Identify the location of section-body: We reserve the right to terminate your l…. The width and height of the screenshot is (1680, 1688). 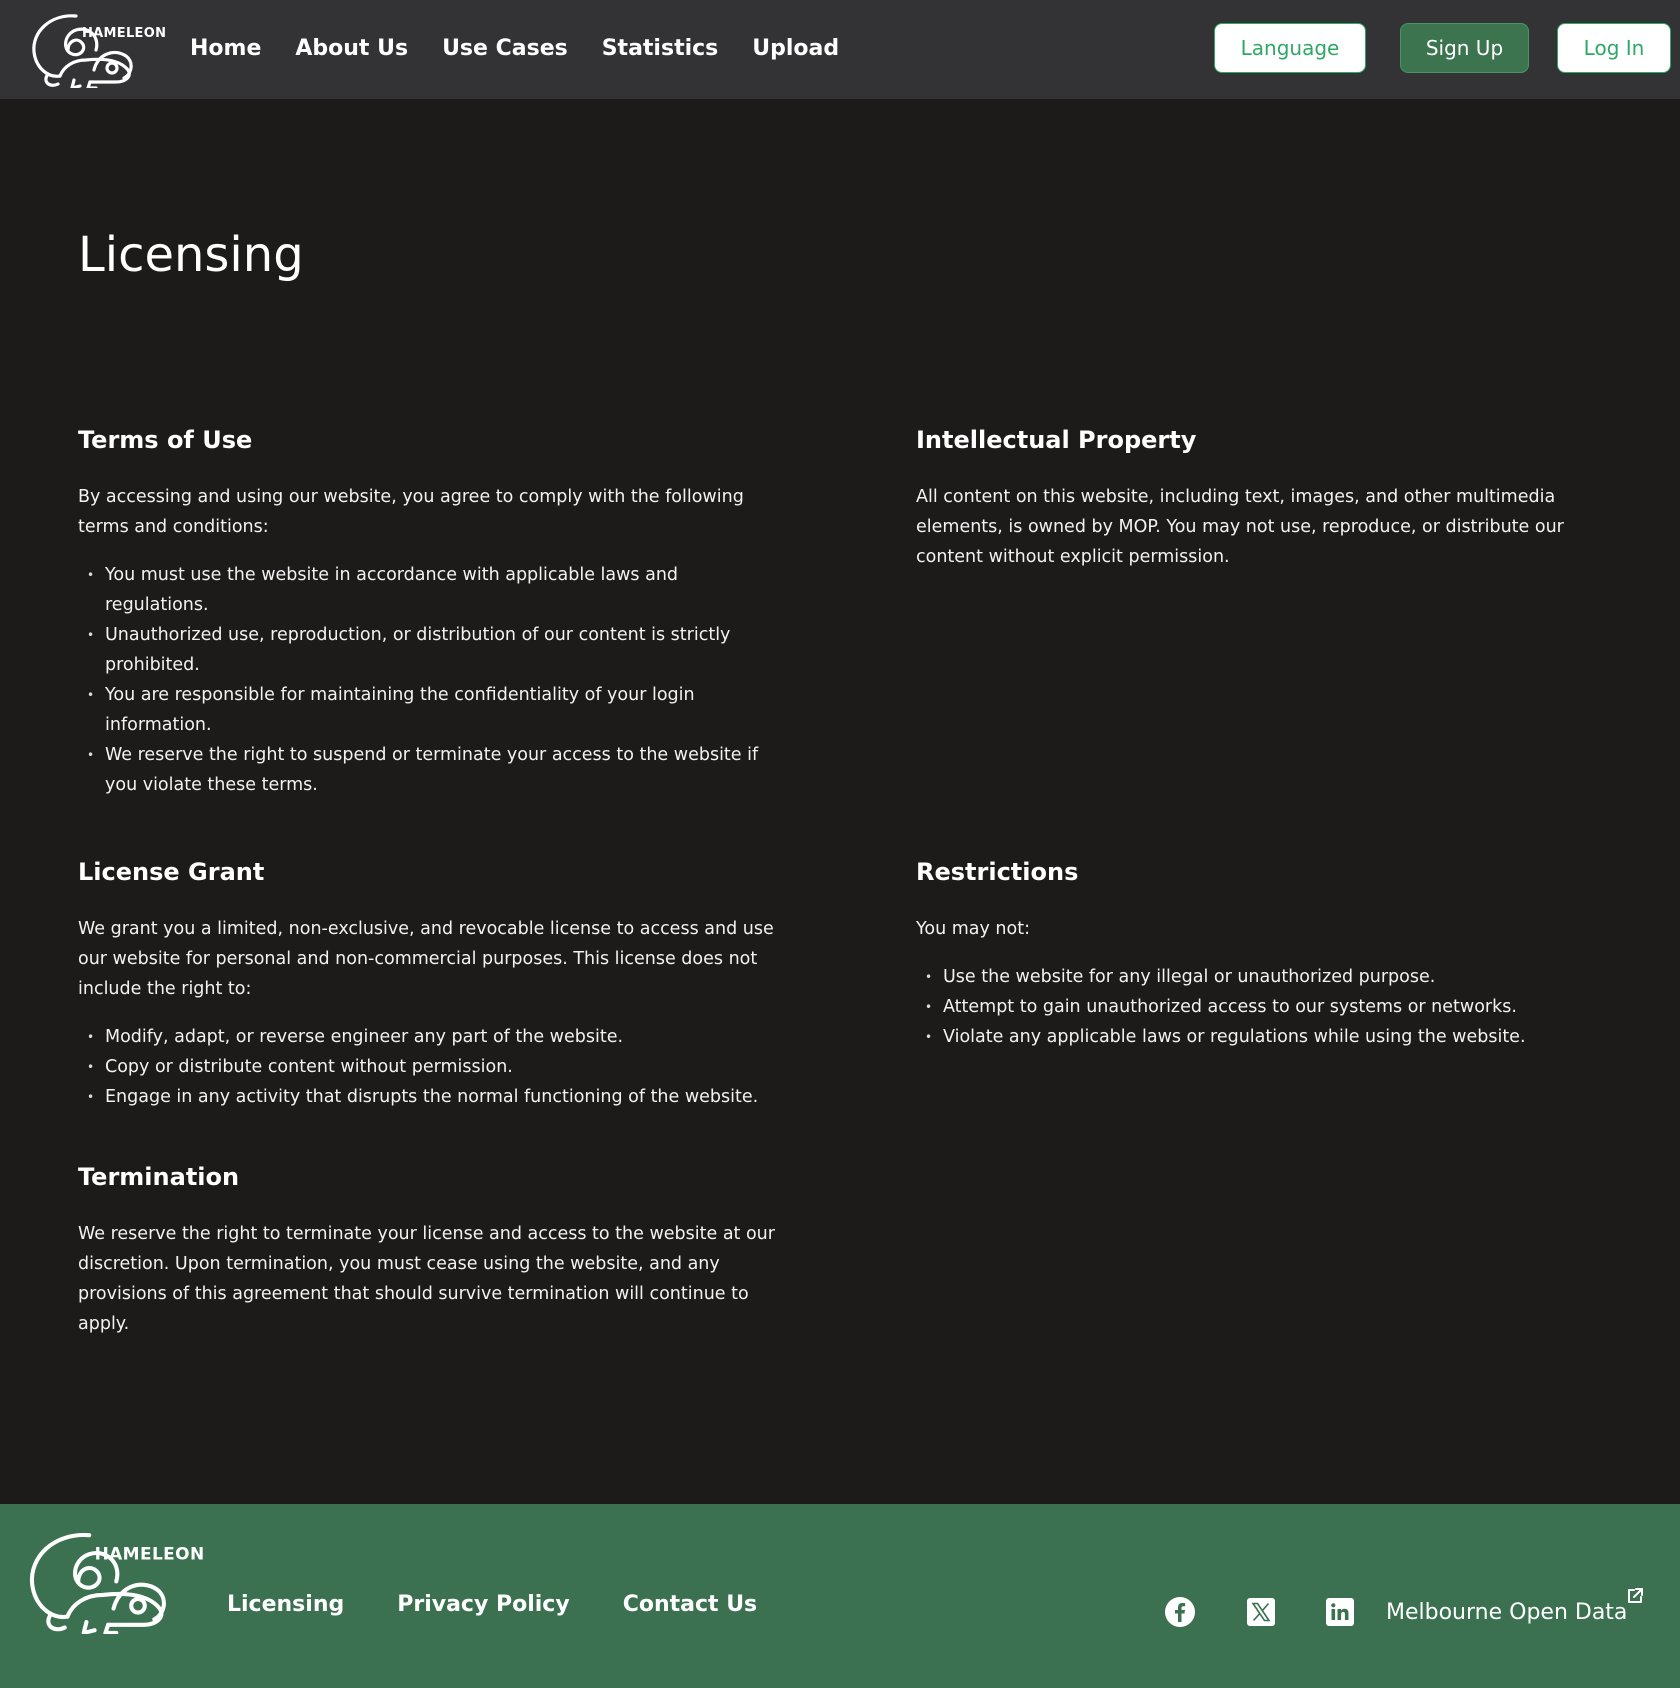
(426, 1279).